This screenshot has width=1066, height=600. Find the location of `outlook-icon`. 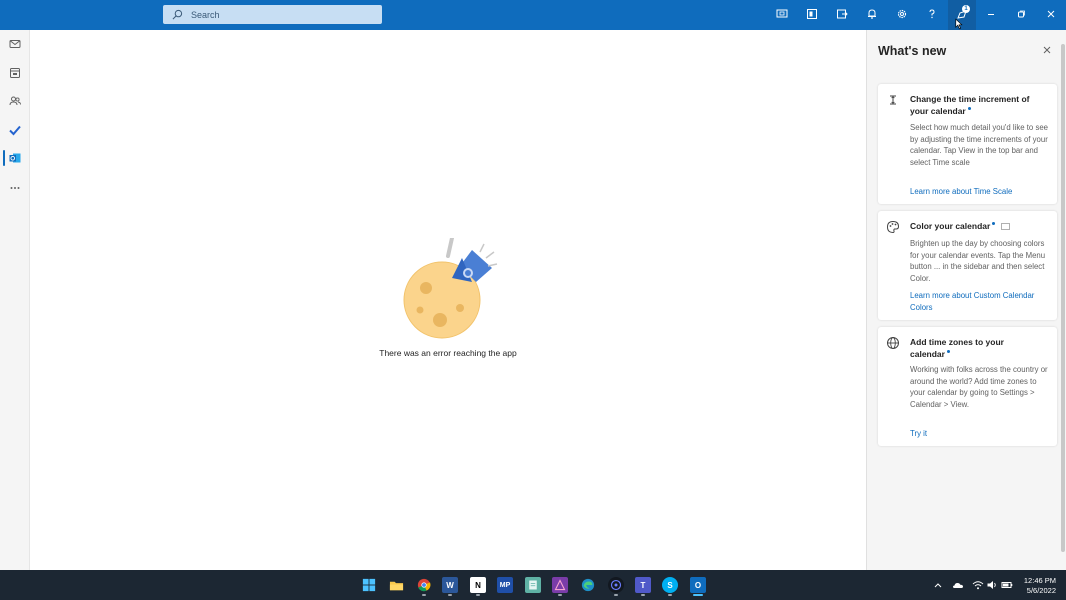

outlook-icon is located at coordinates (15, 158).